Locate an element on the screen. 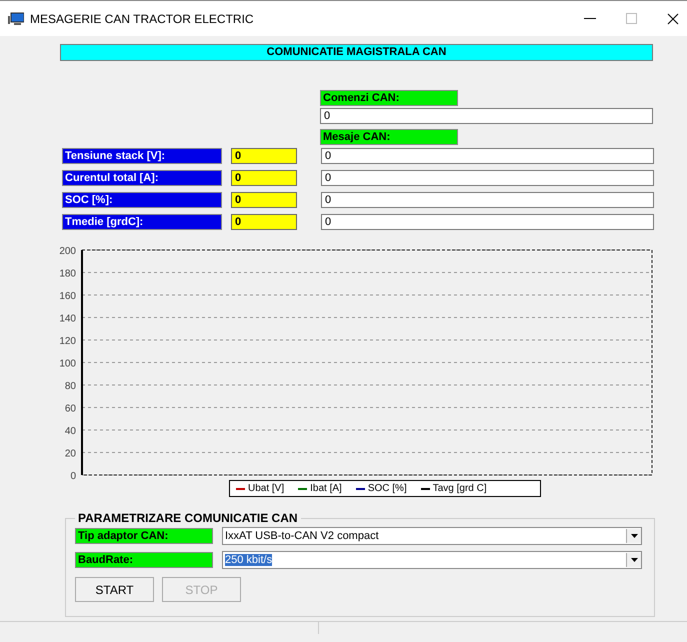 The height and width of the screenshot is (642, 687). commands-field: 0 is located at coordinates (486, 116).